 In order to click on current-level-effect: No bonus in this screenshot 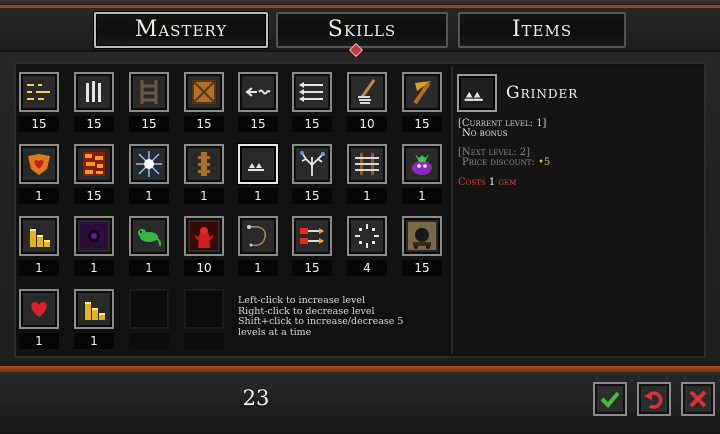, I will do `click(485, 133)`.